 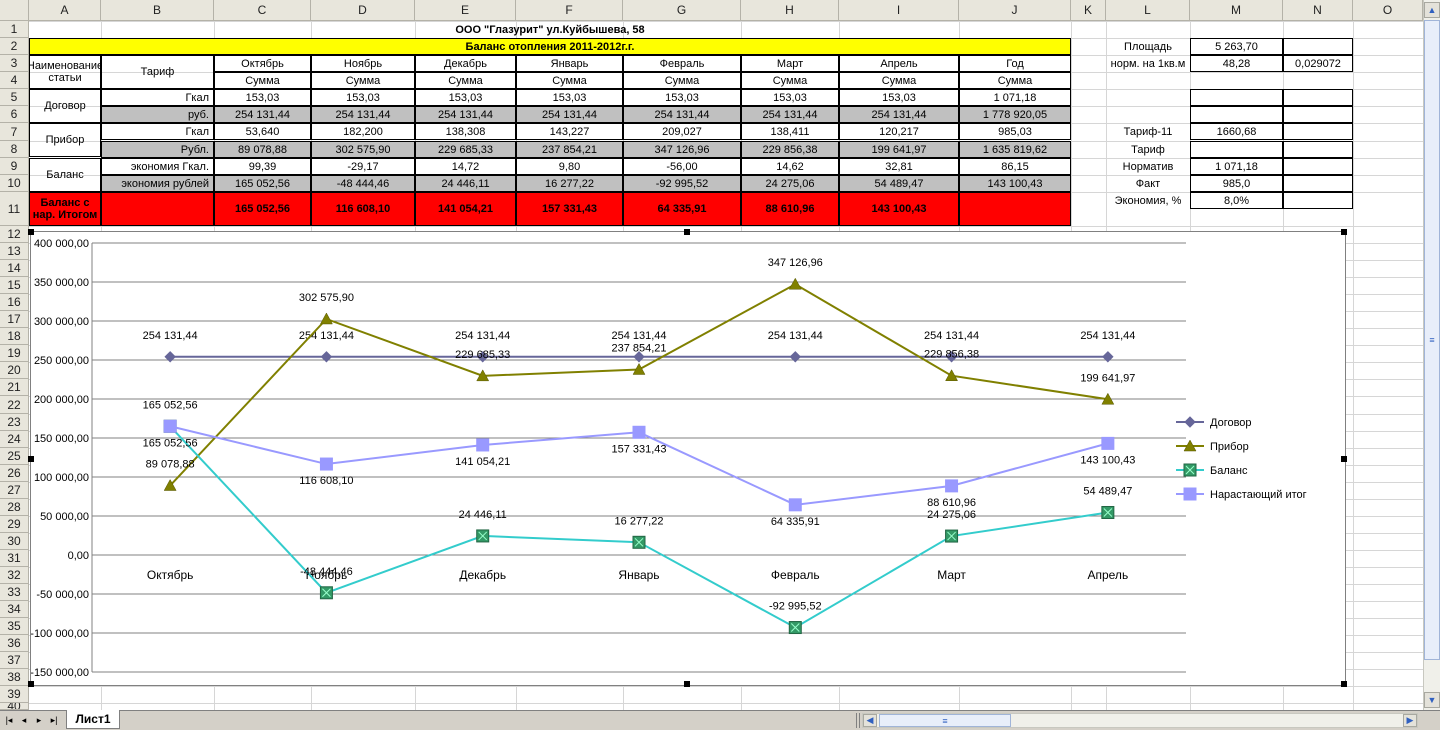 I want to click on row-header-30: 30, so click(x=14, y=541).